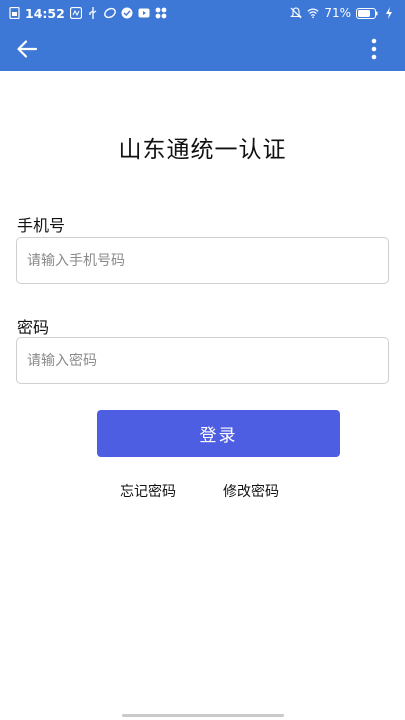 The height and width of the screenshot is (720, 405). I want to click on status-right: 71%, so click(342, 13).